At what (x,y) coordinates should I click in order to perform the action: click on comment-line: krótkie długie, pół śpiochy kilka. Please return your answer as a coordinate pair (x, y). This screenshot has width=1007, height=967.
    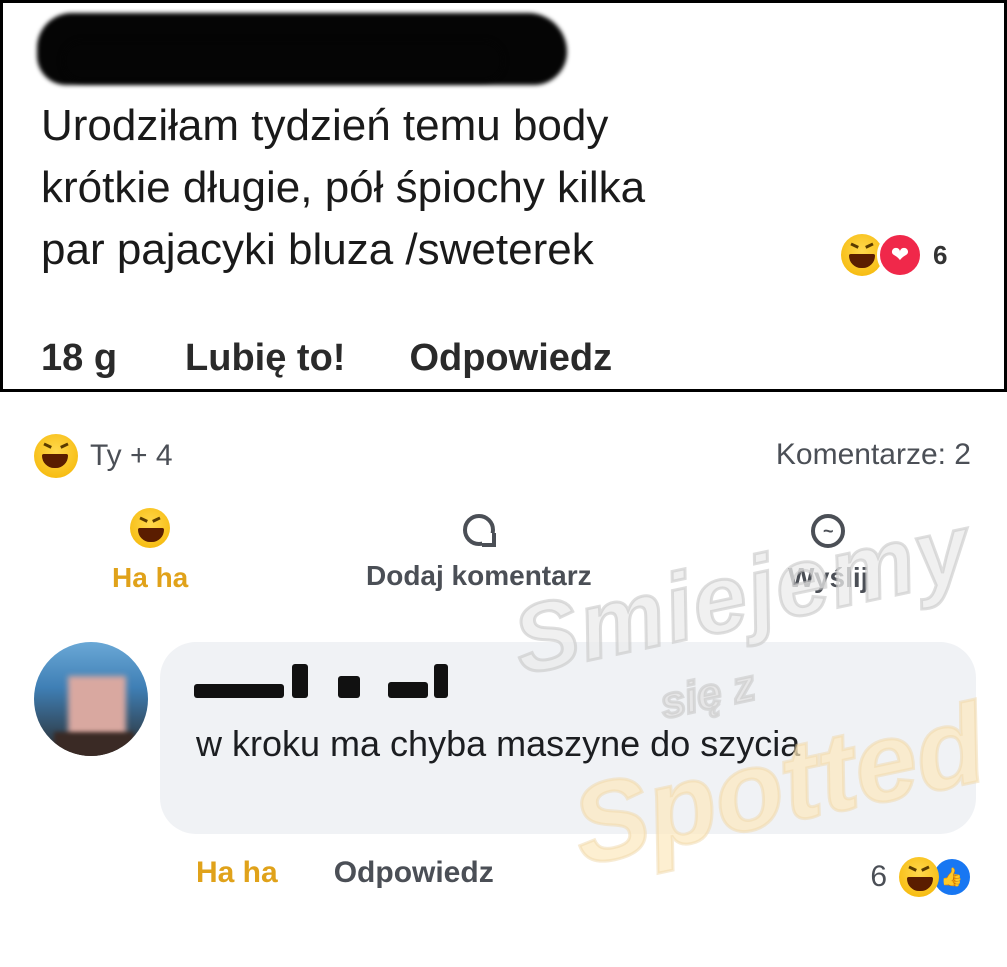
    Looking at the image, I should click on (343, 187).